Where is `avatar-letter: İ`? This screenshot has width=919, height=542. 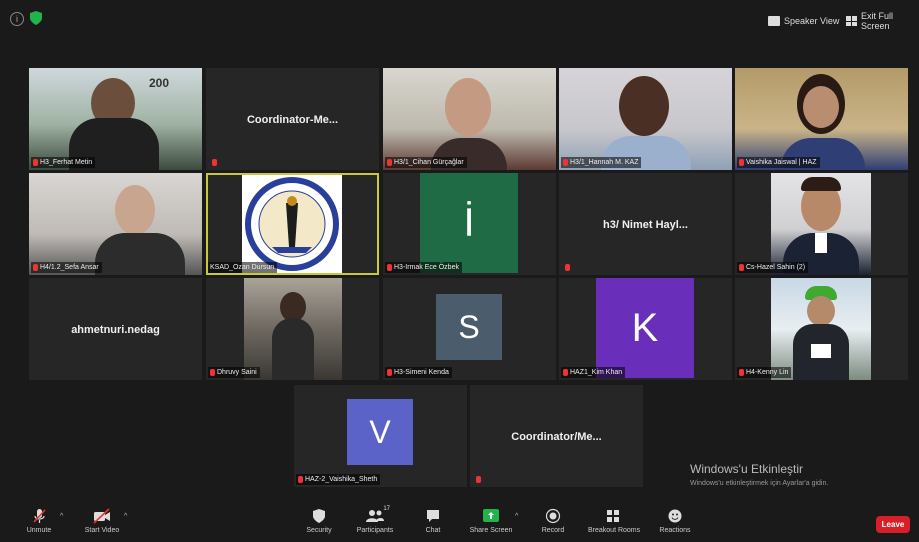
avatar-letter: İ is located at coordinates (469, 223).